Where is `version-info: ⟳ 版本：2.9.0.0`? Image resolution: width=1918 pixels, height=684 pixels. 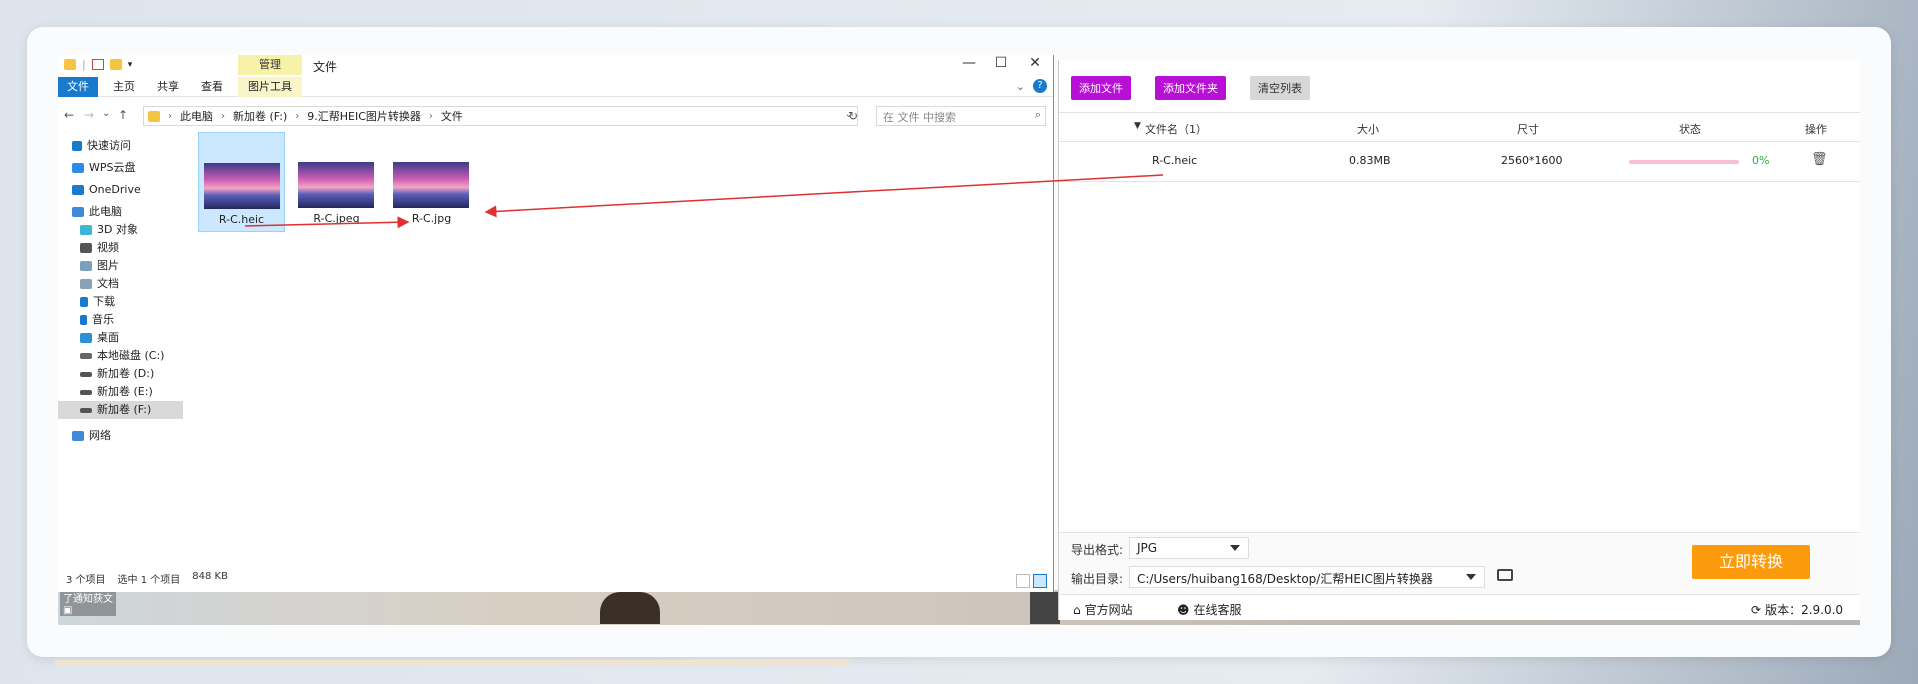 version-info: ⟳ 版本：2.9.0.0 is located at coordinates (1797, 609).